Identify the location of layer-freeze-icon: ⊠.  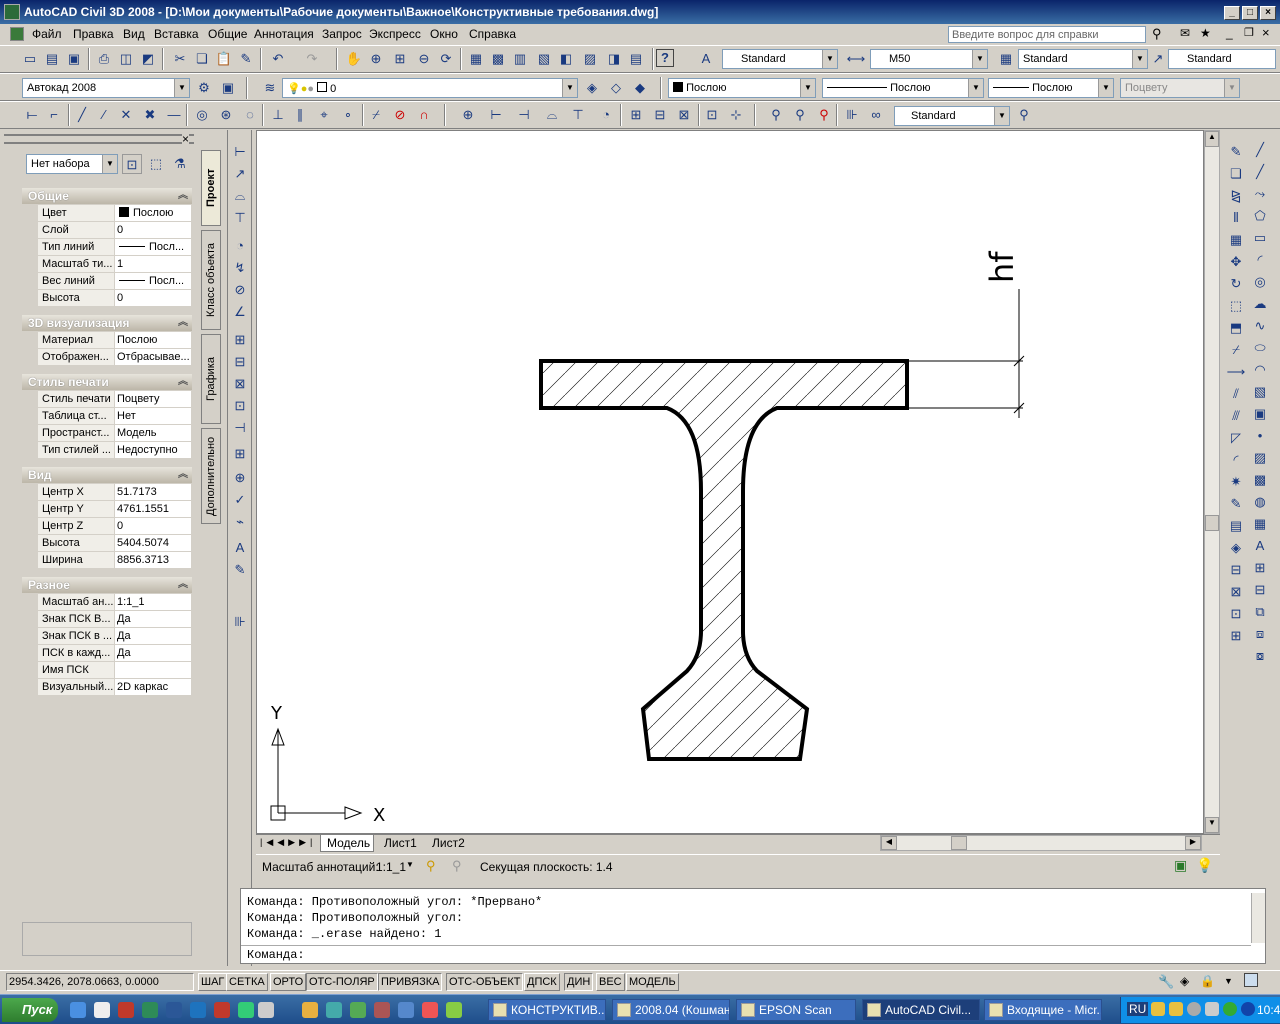
(1236, 592).